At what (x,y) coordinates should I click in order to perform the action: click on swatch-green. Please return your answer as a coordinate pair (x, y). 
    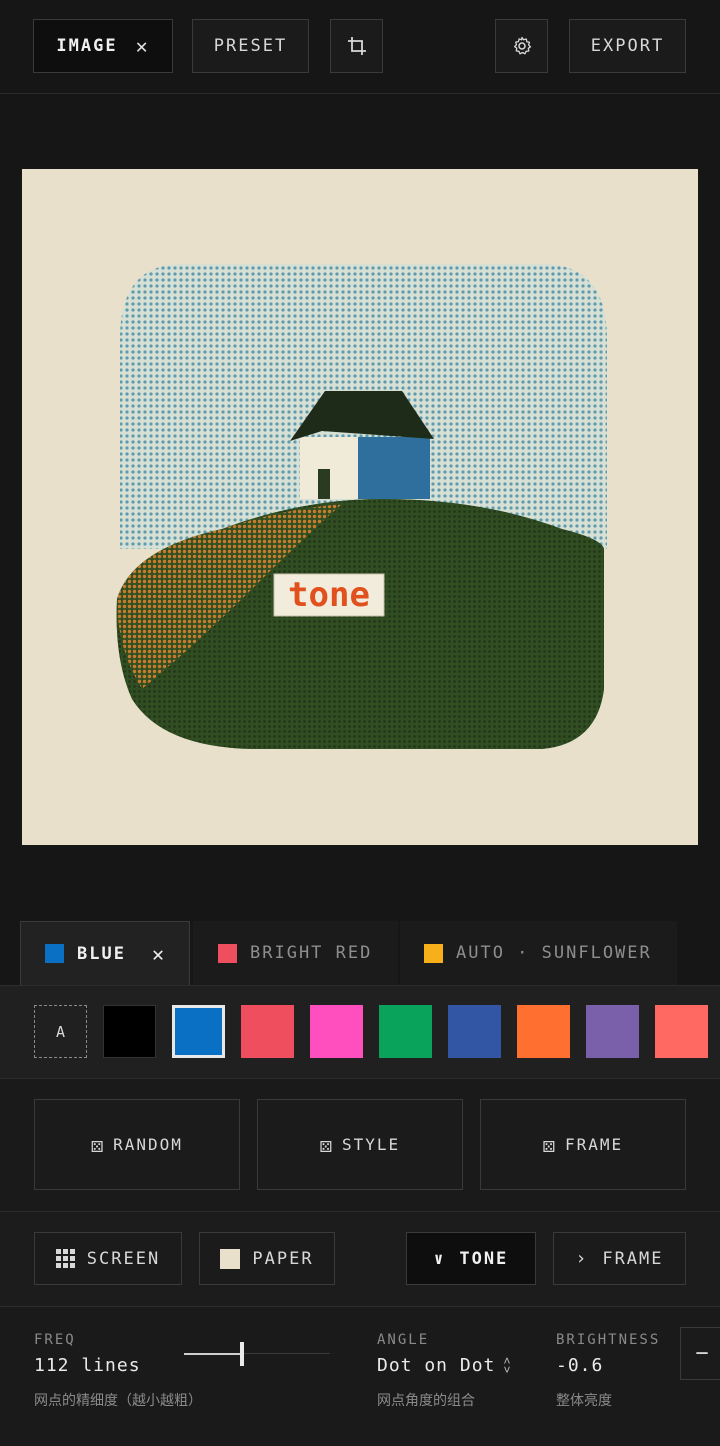
    Looking at the image, I should click on (405, 1031).